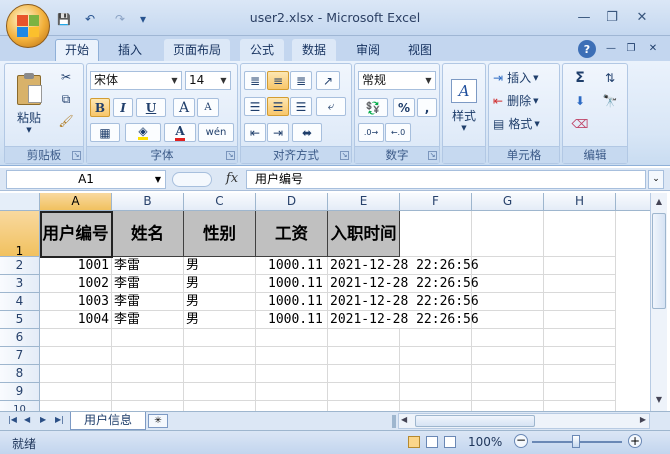 Image resolution: width=670 pixels, height=454 pixels. Describe the element at coordinates (307, 132) in the screenshot. I see `merge-center-icon: ⬌` at that location.